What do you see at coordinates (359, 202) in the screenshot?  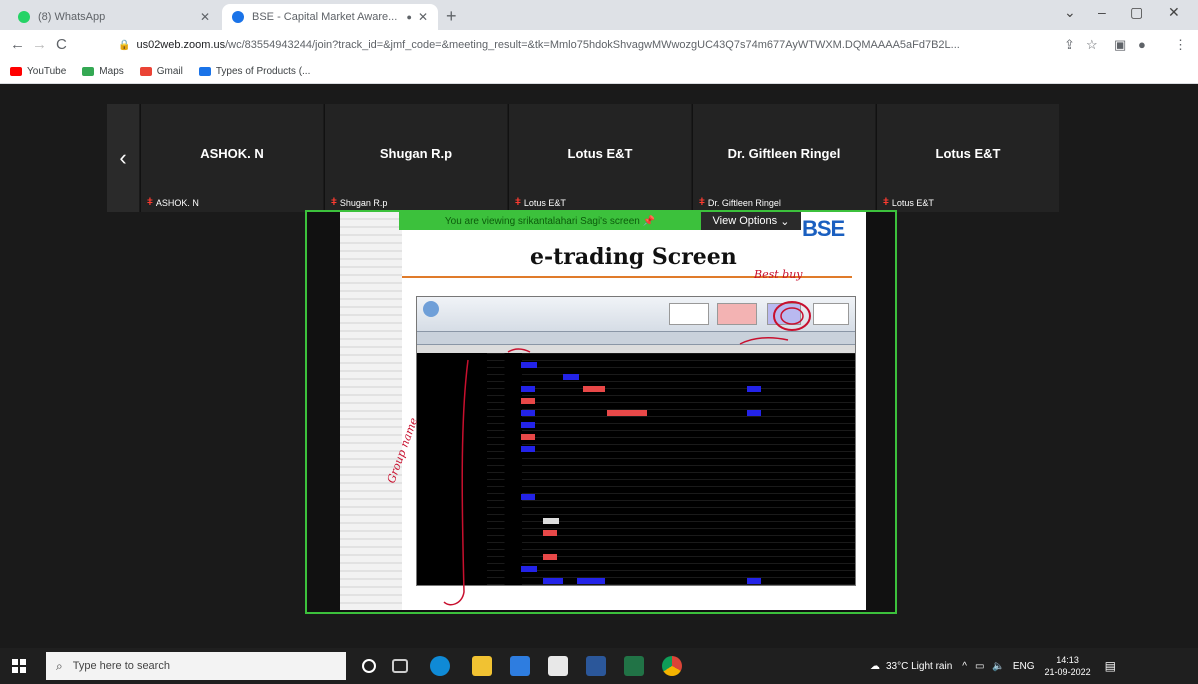 I see `participant-label: ǂ Shugan R.p` at bounding box center [359, 202].